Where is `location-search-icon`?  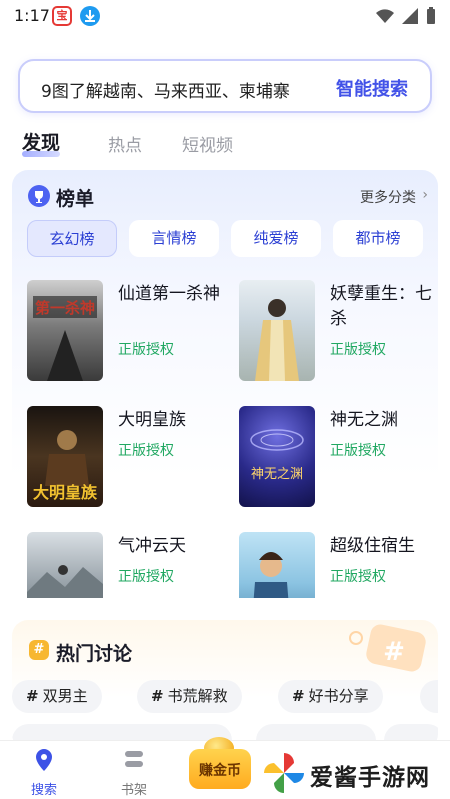
location-search-icon is located at coordinates (44, 760).